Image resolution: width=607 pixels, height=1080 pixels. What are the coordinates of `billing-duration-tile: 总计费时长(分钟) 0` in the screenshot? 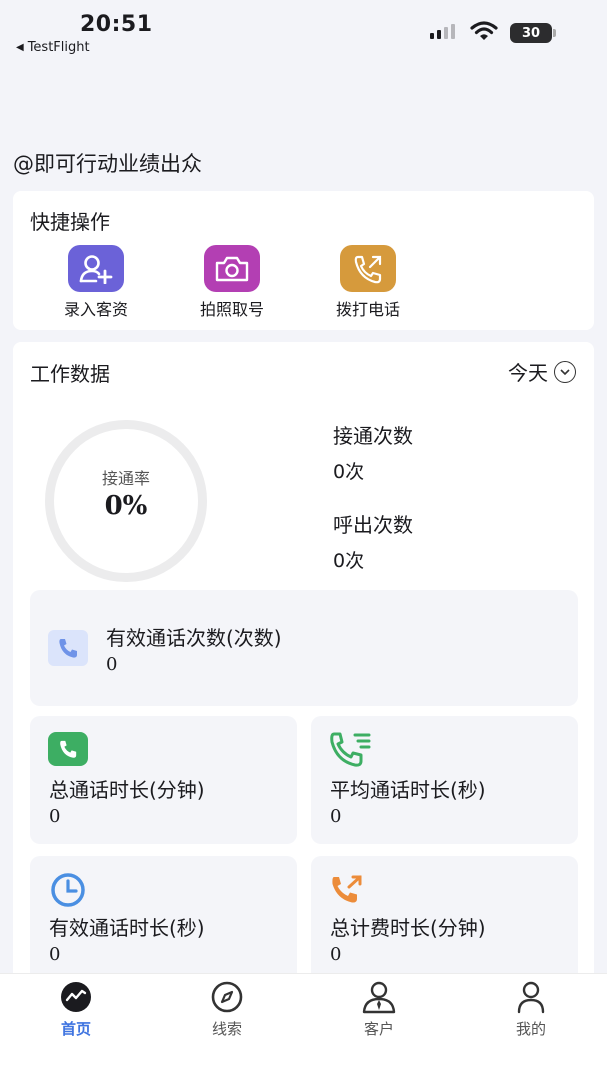 It's located at (444, 924).